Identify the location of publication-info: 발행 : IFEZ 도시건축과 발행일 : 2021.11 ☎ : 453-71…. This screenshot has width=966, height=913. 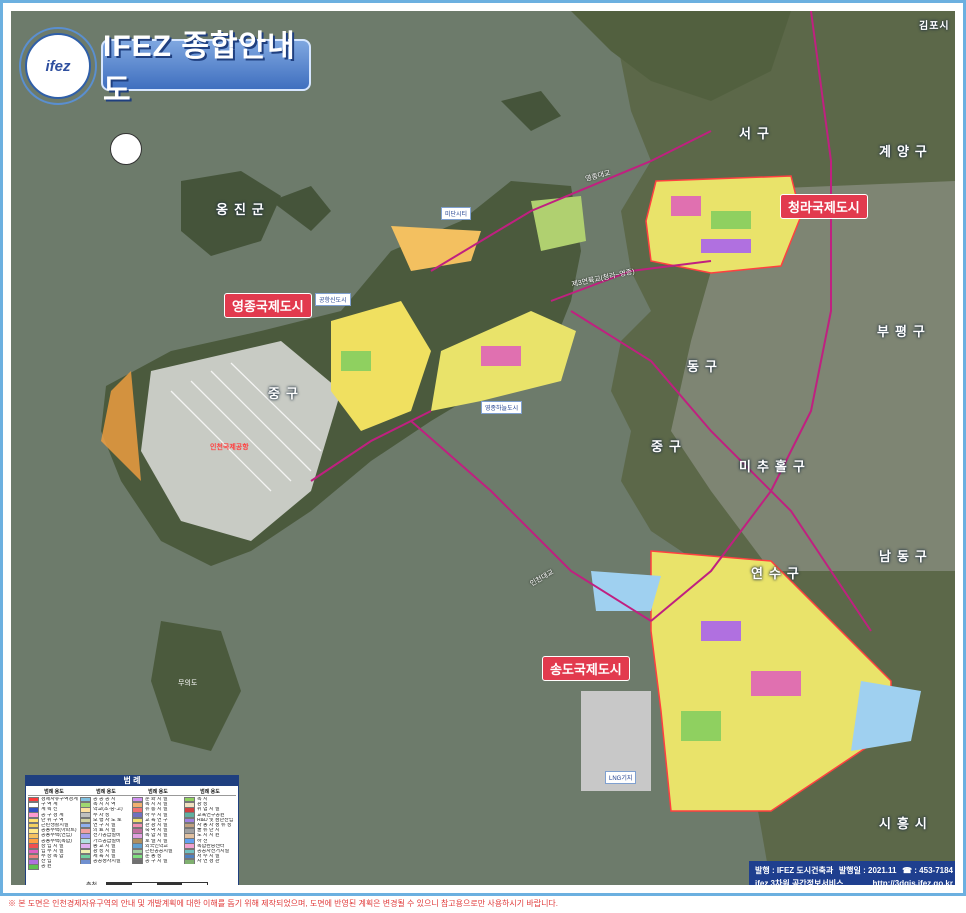
(852, 873).